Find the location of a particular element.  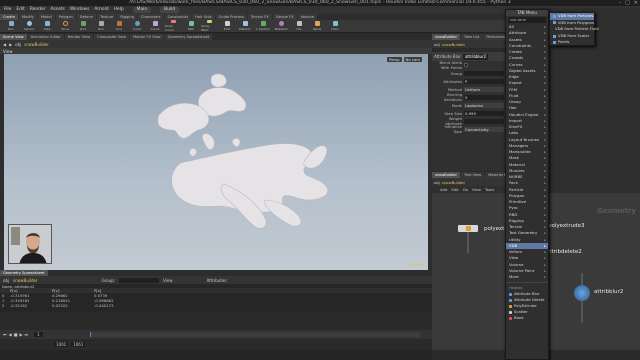

spreadsheet-group-field is located at coordinates (139, 280).